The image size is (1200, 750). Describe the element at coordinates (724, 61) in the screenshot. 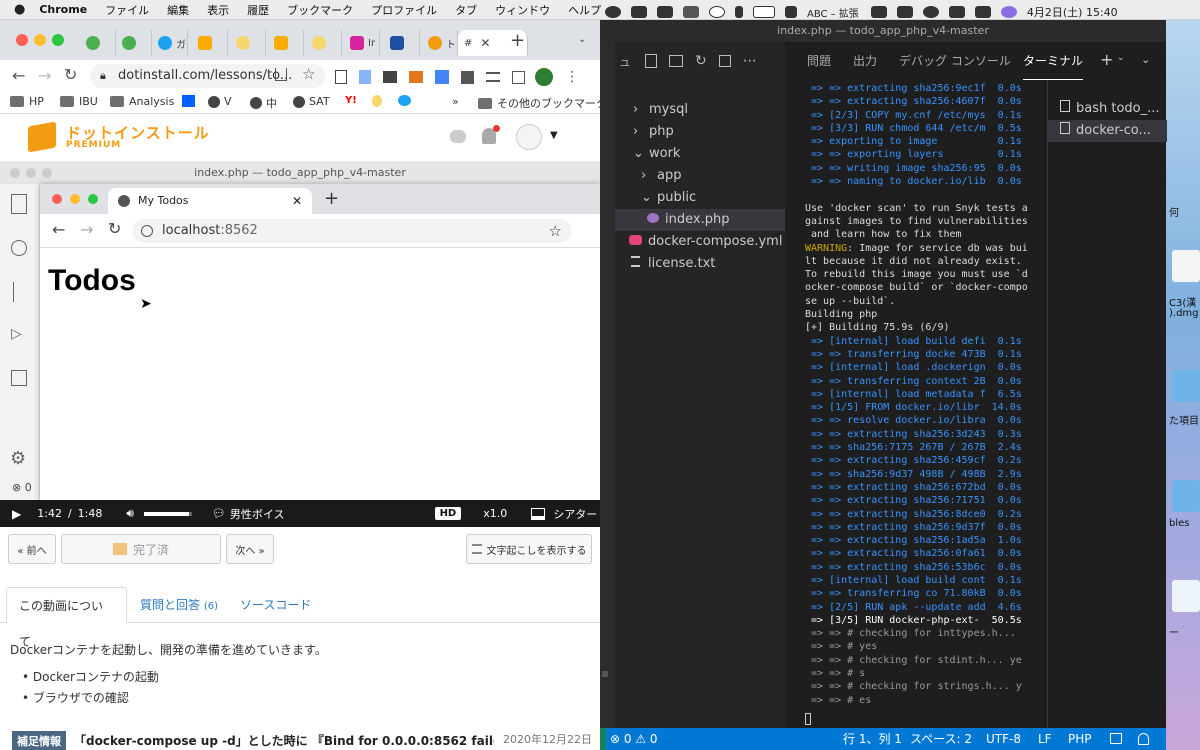

I see `collapse-all-icon` at that location.